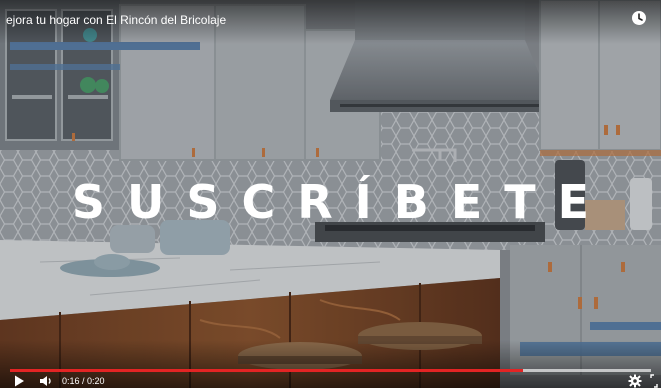  I want to click on clock-icon, so click(639, 18).